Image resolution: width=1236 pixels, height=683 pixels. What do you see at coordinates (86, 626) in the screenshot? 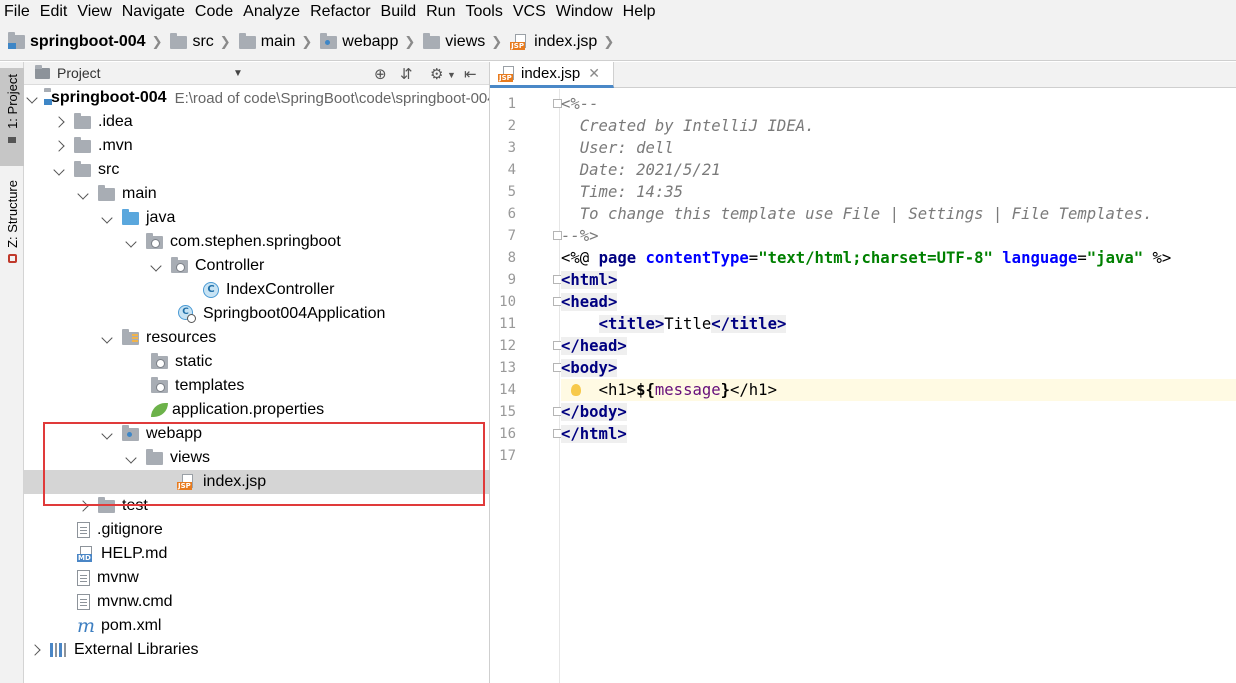
I see `maven-icon: m` at bounding box center [86, 626].